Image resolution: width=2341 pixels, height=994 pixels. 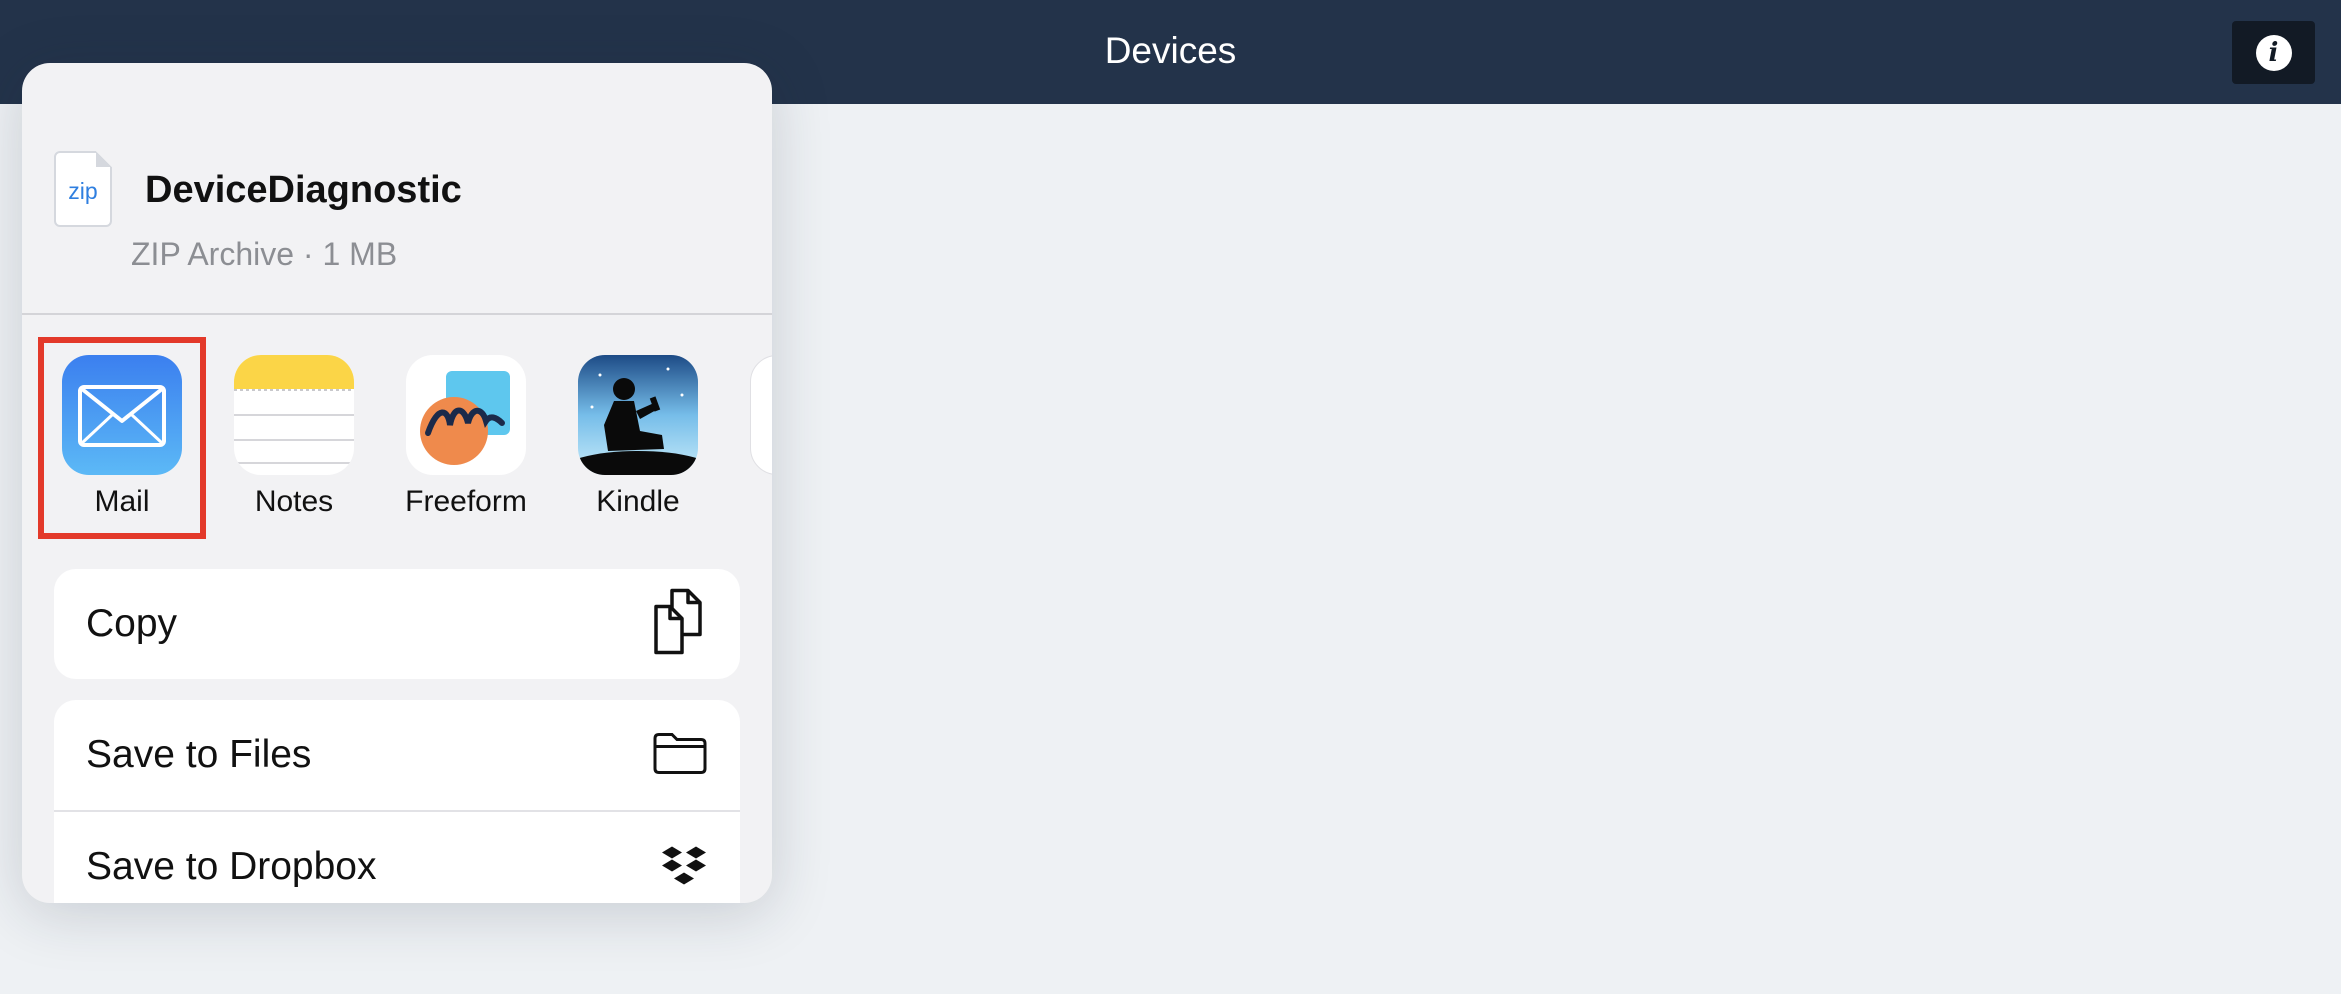 I want to click on copy-icon, so click(x=680, y=624).